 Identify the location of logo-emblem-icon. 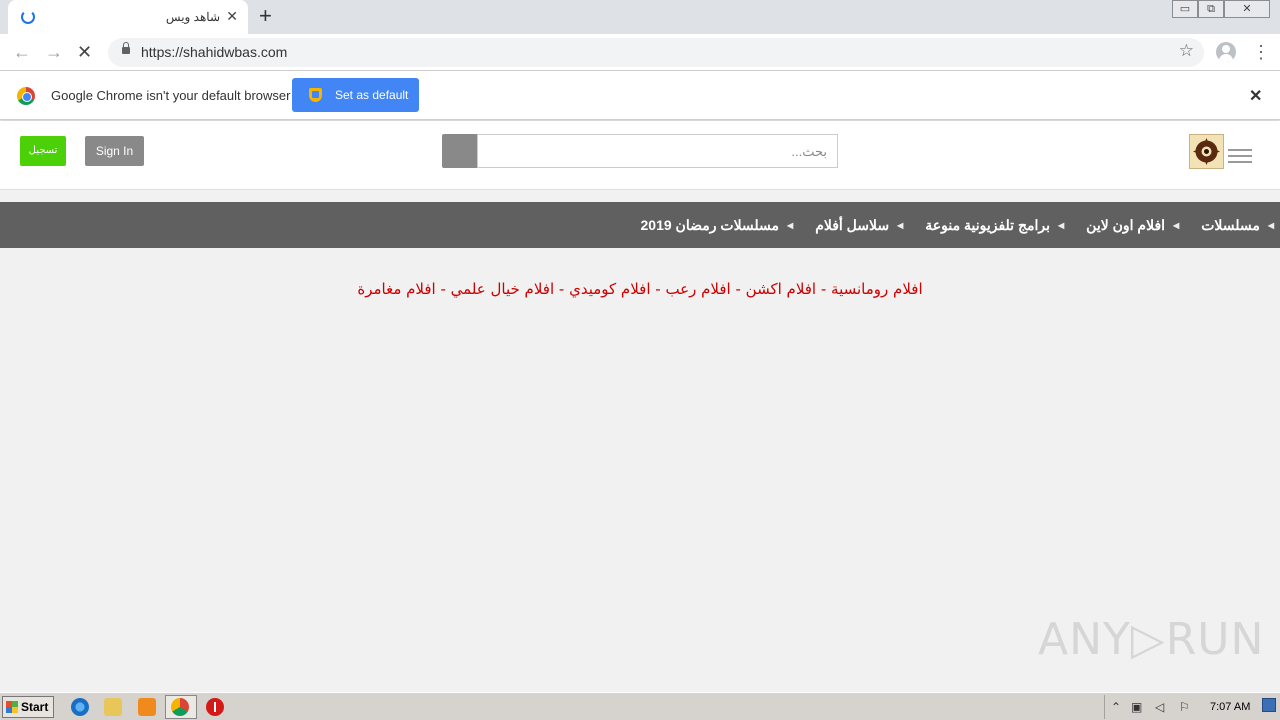
(1206, 151).